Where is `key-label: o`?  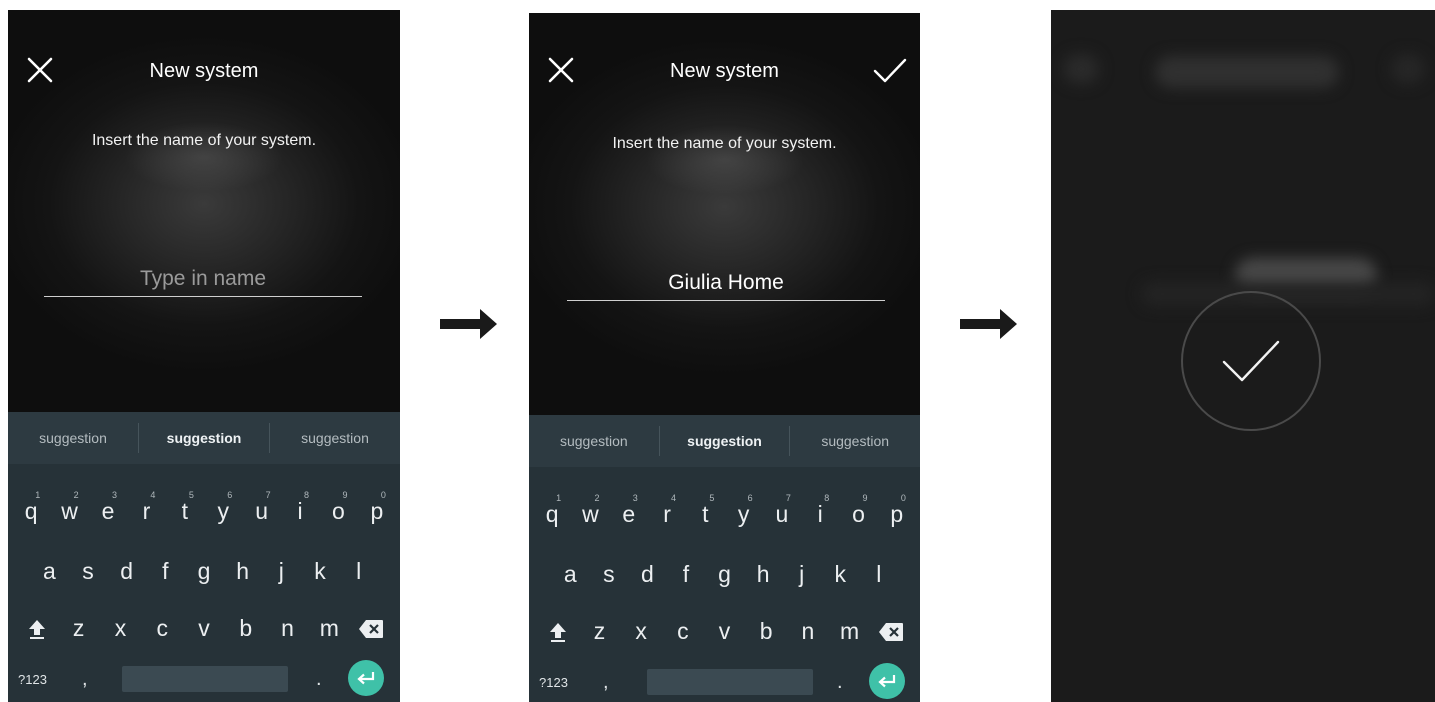 key-label: o is located at coordinates (858, 514).